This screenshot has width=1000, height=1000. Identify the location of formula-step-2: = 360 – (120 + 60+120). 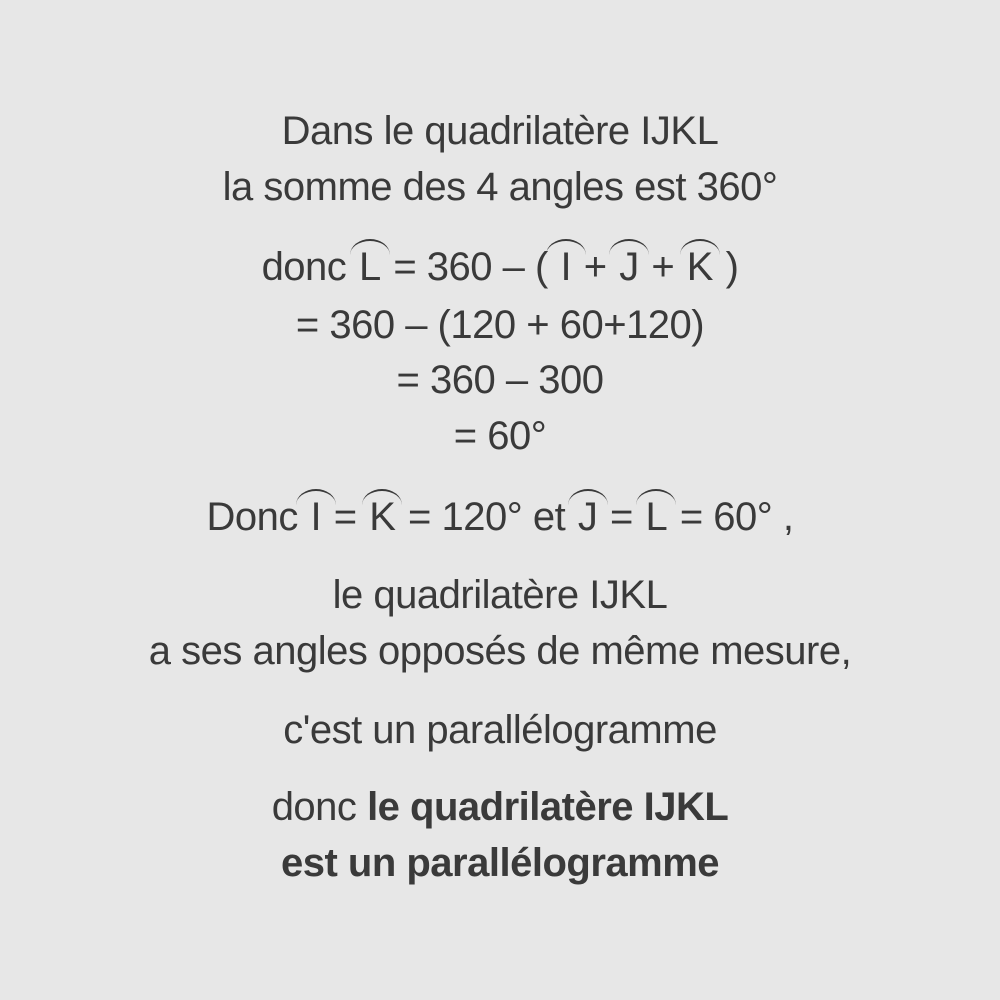
(500, 325).